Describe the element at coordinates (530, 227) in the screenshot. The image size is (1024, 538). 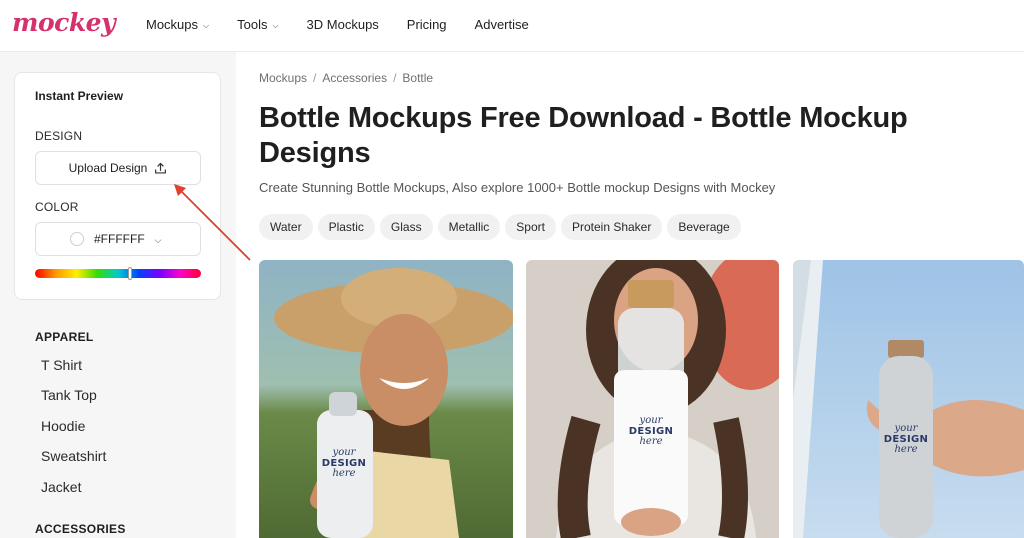
I see `tag-sport: Sport` at that location.